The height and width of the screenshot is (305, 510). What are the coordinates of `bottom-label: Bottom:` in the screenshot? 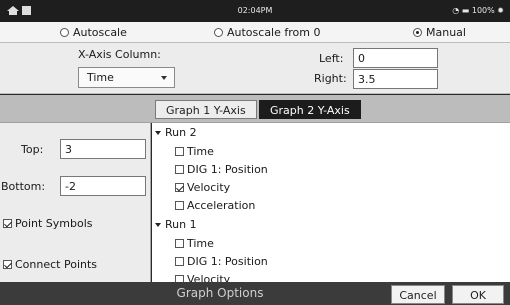 It's located at (23, 186).